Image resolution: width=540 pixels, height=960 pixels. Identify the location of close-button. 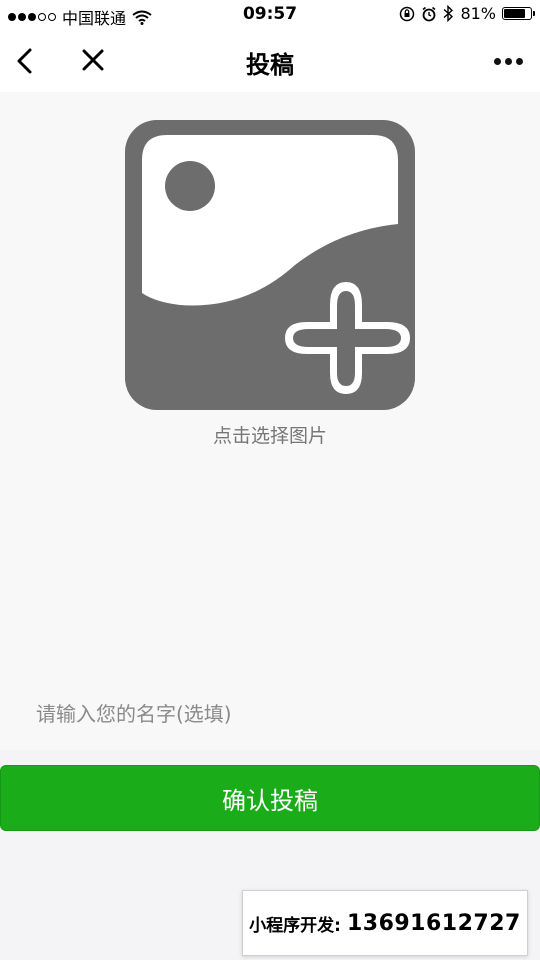
(93, 61).